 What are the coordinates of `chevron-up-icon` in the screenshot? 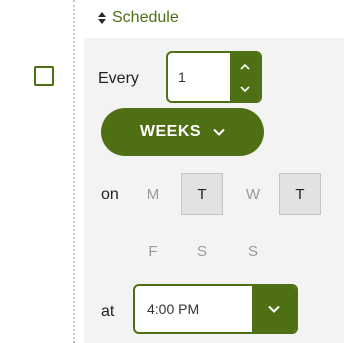 It's located at (245, 66).